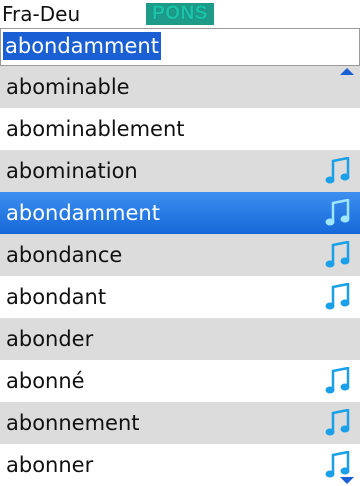 The image size is (360, 486). I want to click on search-field: abondamment, so click(180, 47).